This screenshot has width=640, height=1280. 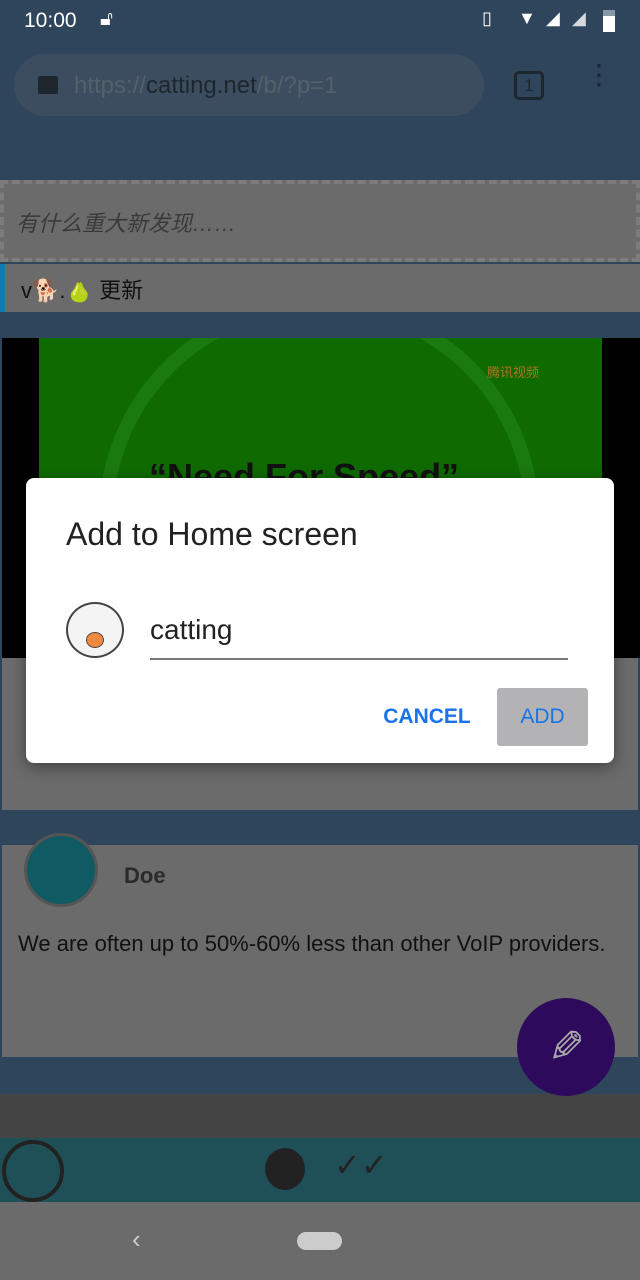 I want to click on dialog-title: Add to Home screen, so click(x=212, y=534).